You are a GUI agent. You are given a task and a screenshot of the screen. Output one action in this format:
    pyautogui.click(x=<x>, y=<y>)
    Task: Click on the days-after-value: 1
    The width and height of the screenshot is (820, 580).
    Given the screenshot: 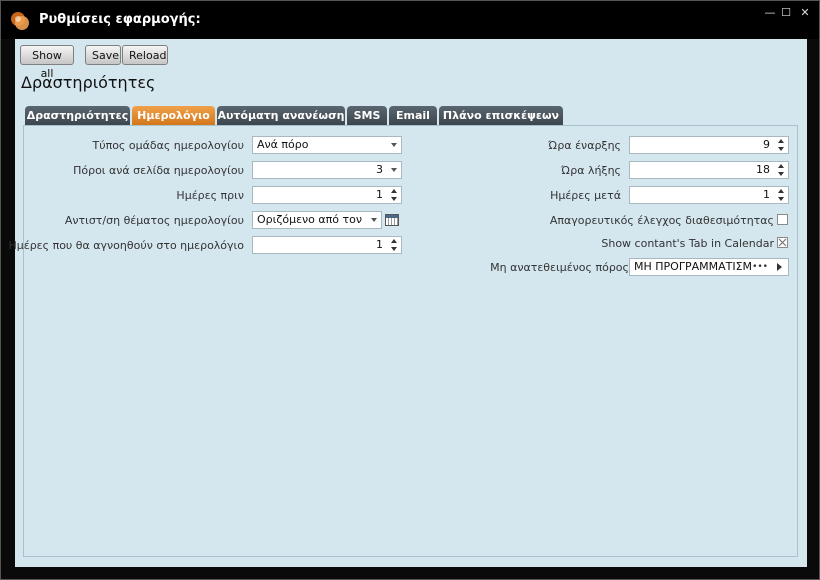 What is the action you would take?
    pyautogui.click(x=766, y=194)
    